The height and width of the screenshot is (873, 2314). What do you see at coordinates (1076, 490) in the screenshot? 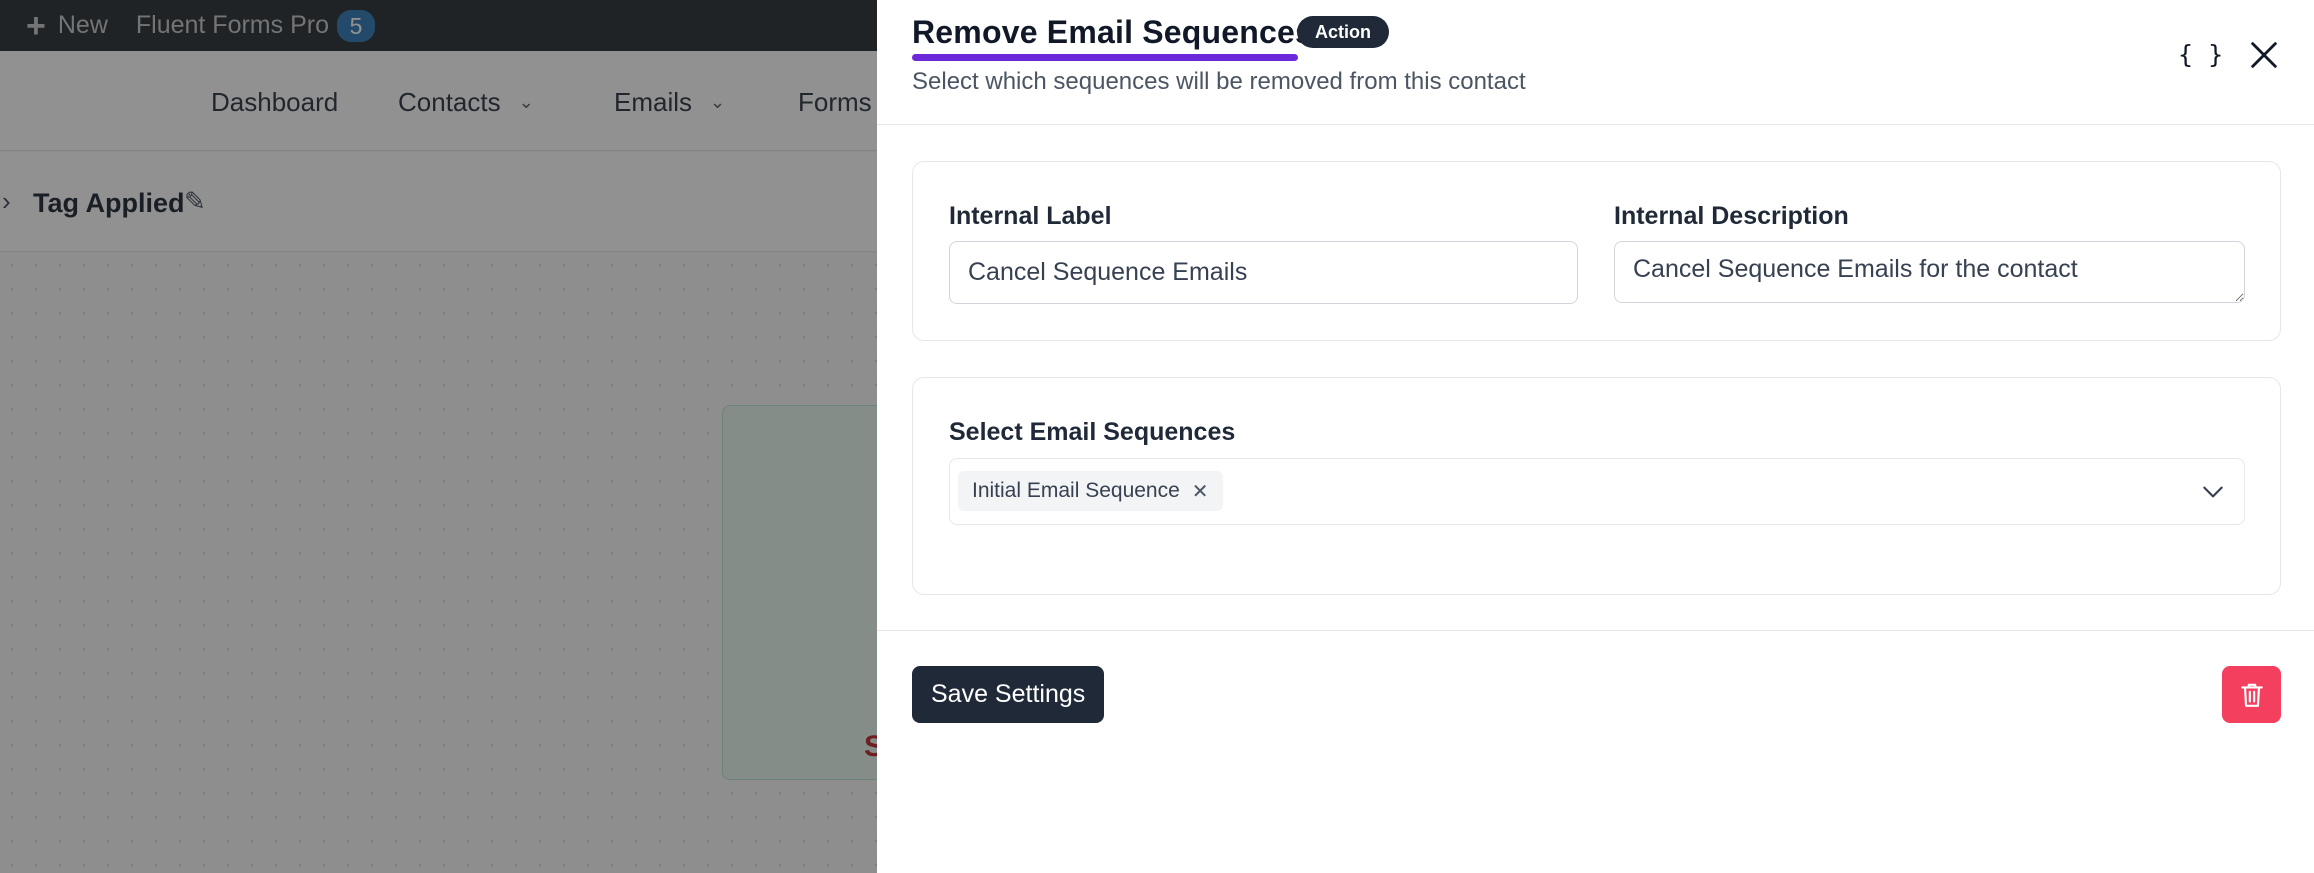
I see `selected-sequence-label: Initial Email Sequence` at bounding box center [1076, 490].